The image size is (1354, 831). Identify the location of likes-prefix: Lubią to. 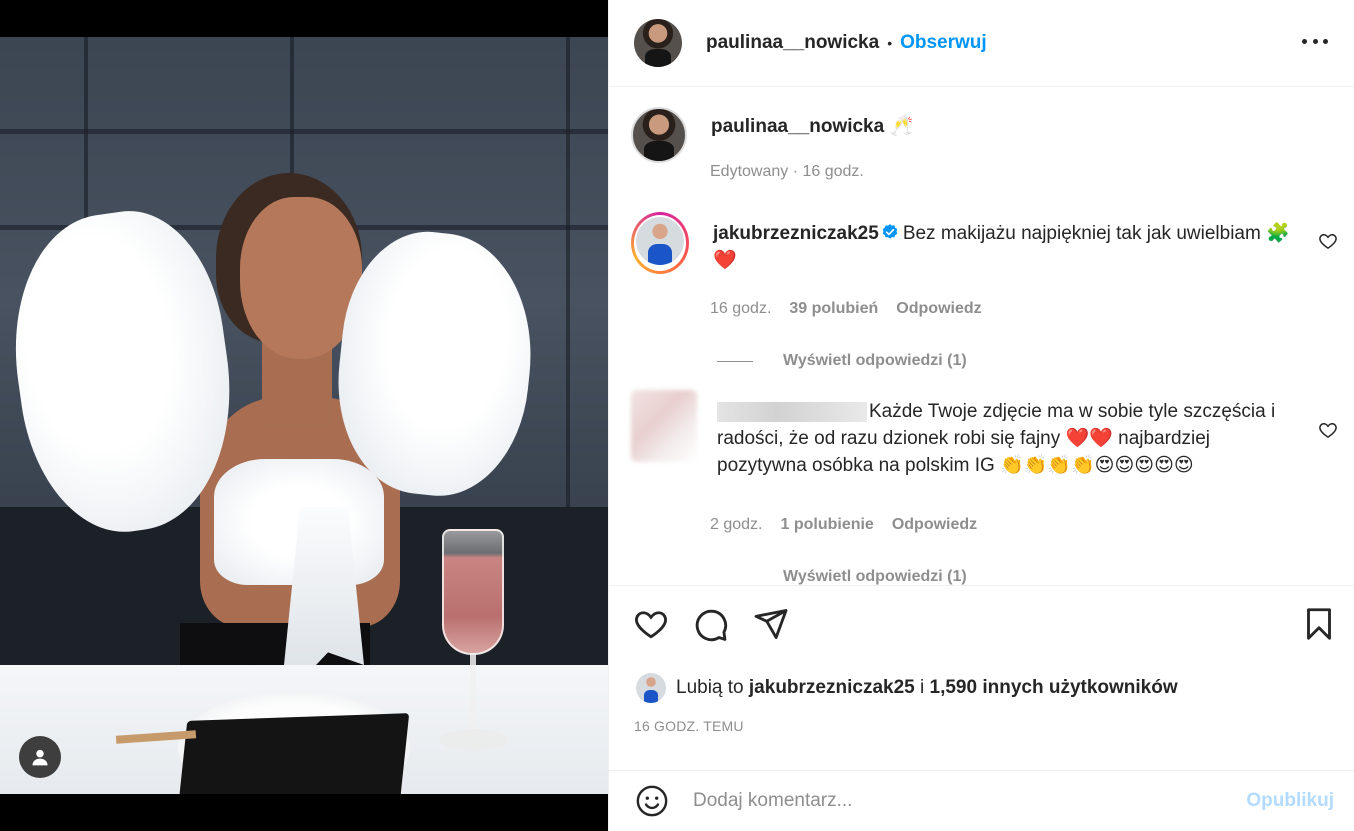
(710, 687).